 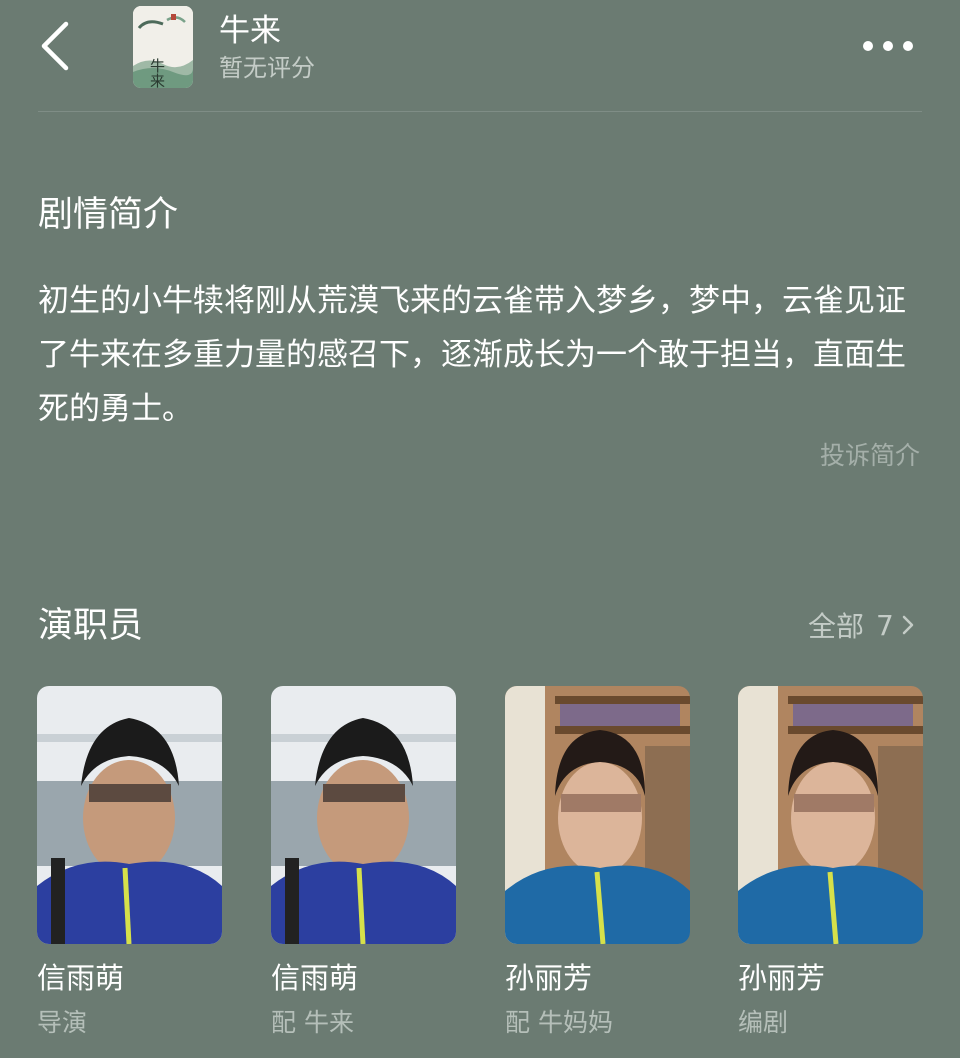 What do you see at coordinates (763, 1022) in the screenshot?
I see `cast-role: 编剧` at bounding box center [763, 1022].